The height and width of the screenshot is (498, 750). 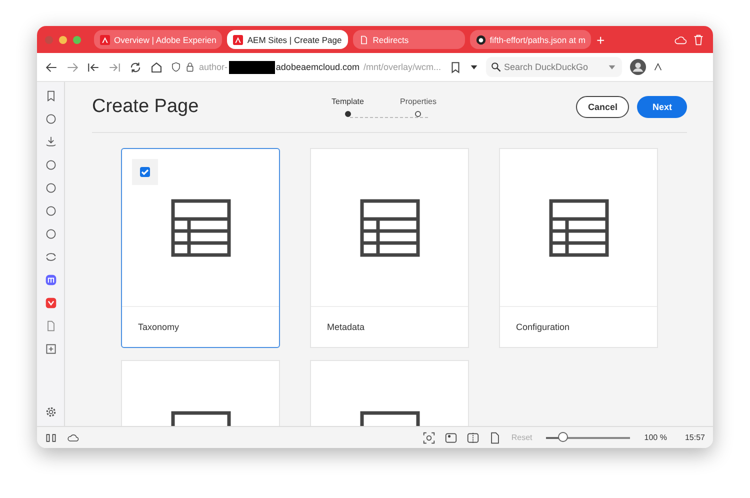 I want to click on card-label: Configuration, so click(x=543, y=327).